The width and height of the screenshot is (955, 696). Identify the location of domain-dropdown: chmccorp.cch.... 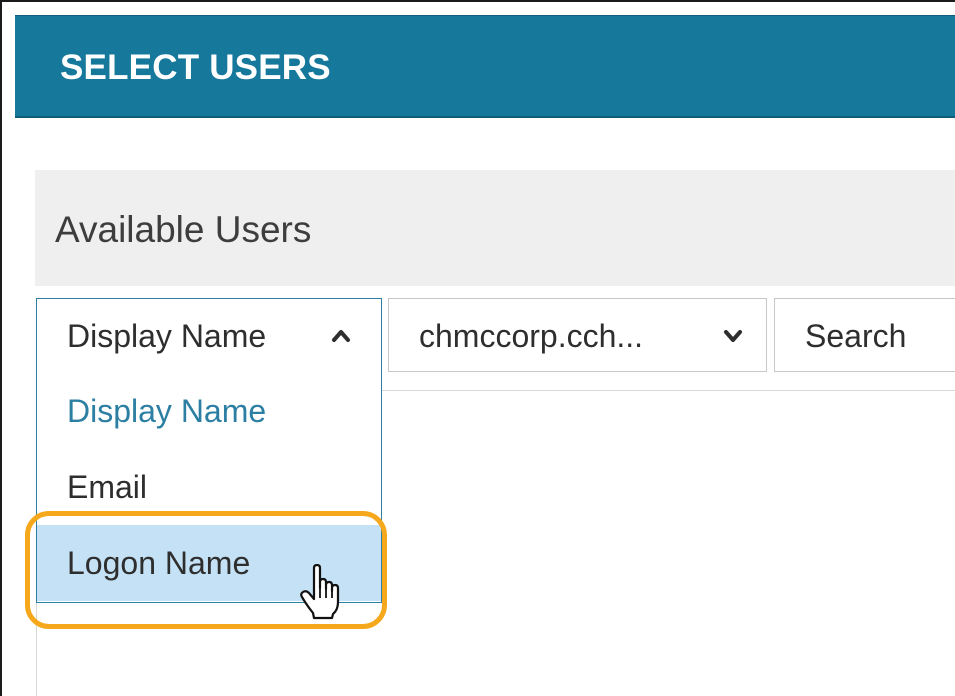
(577, 335).